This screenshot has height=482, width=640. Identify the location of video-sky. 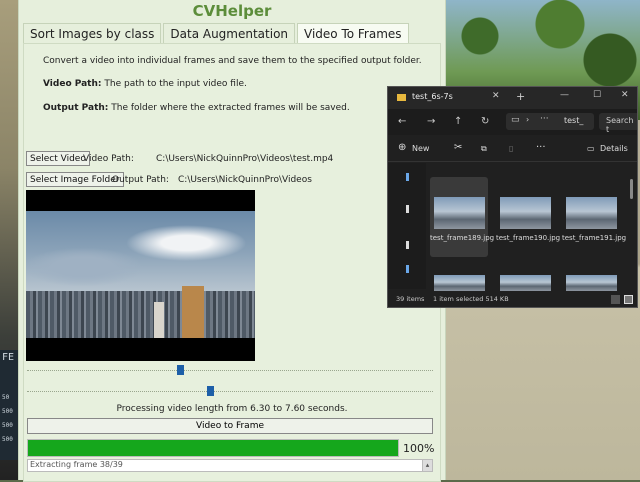
(140, 251).